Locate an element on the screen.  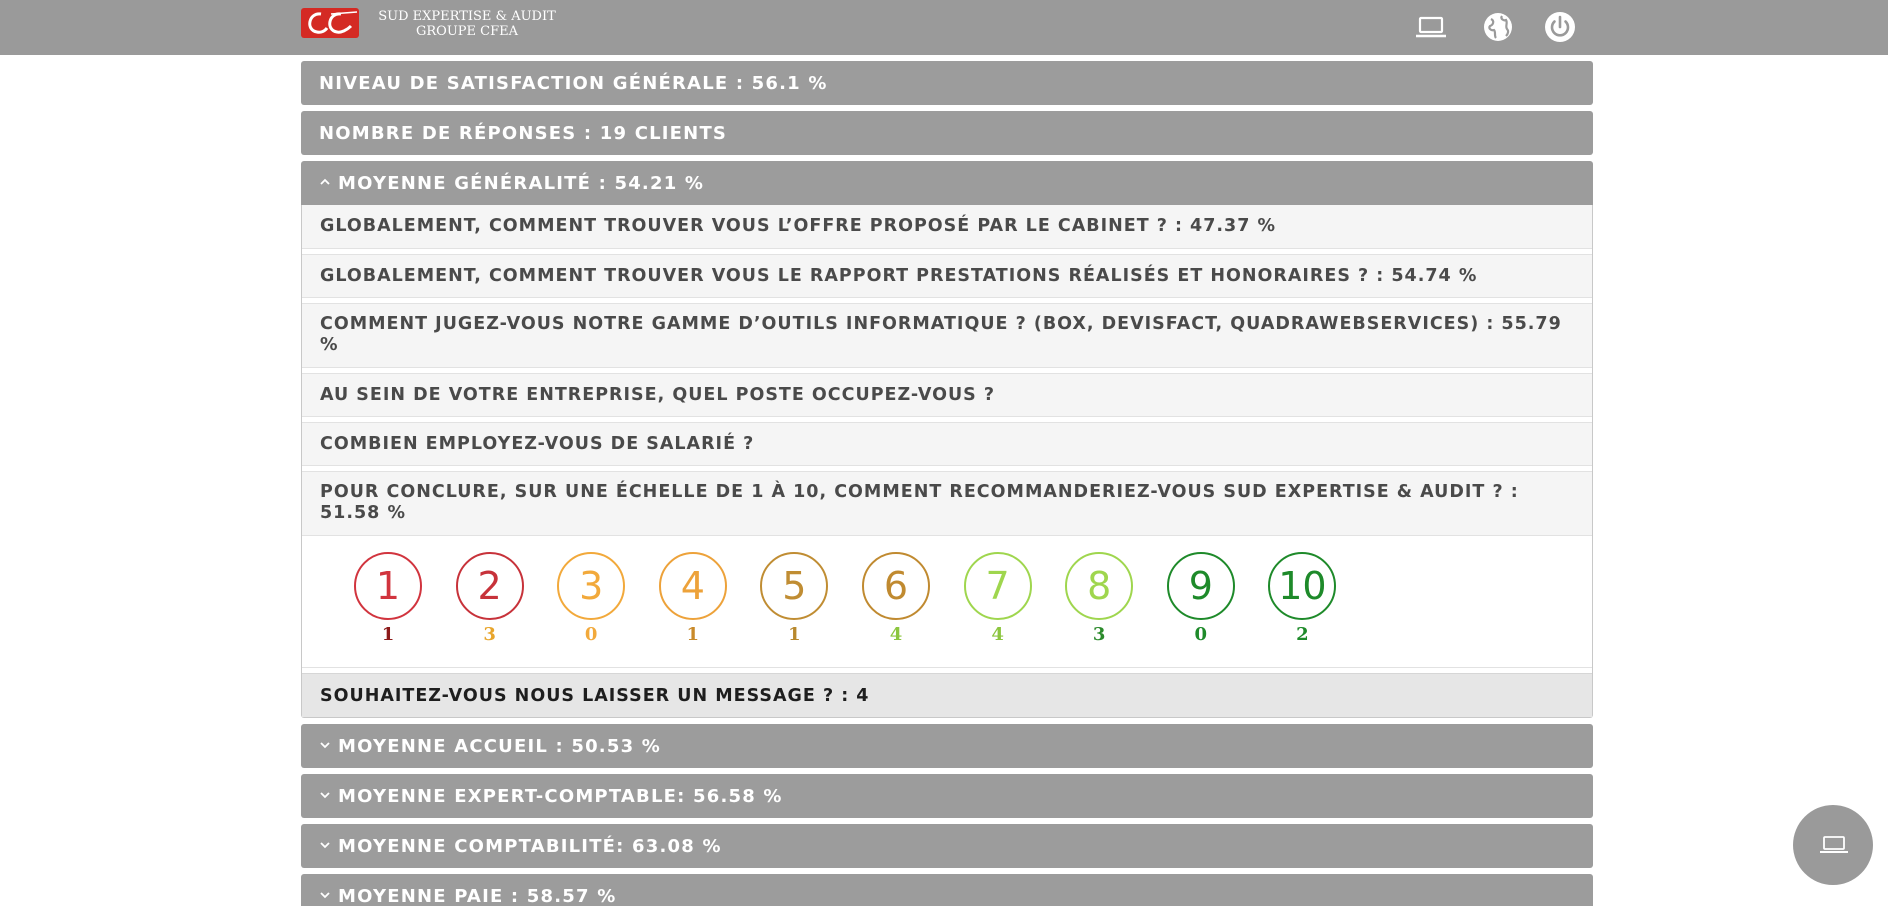
rating-option-3: 30 is located at coordinates (591, 598).